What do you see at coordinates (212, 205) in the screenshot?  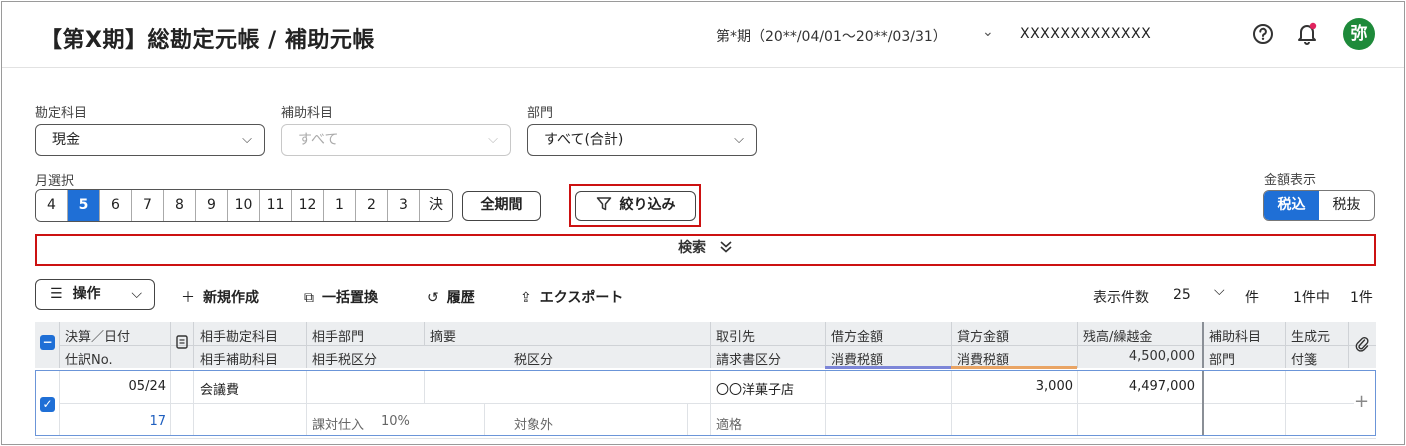 I see `month-button: 9` at bounding box center [212, 205].